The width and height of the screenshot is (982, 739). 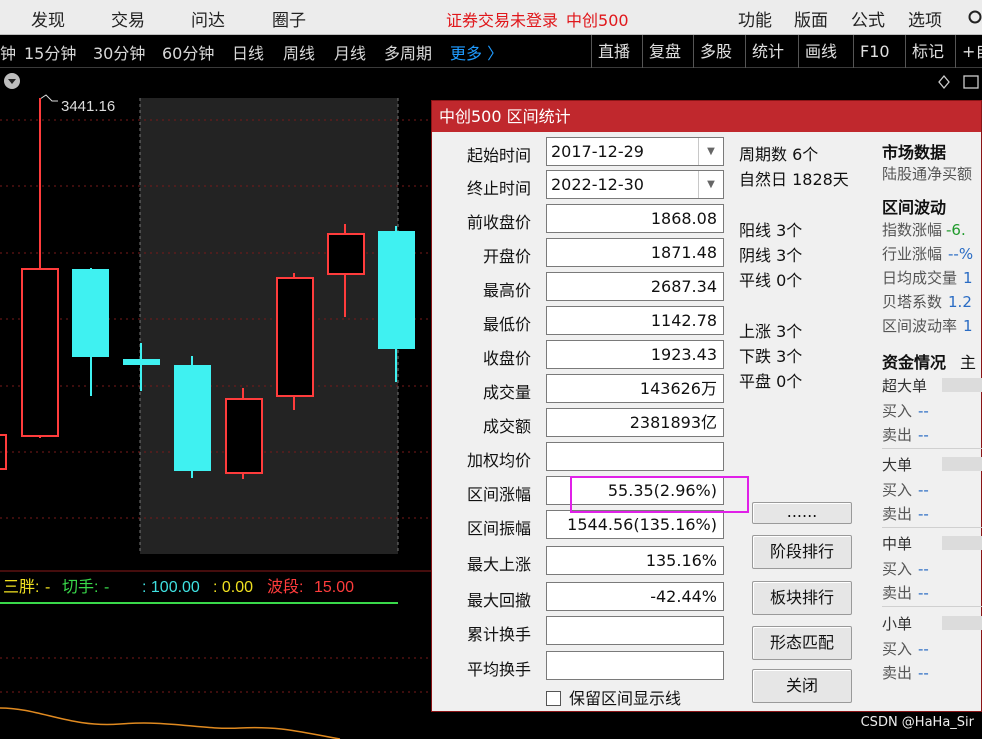 I want to click on super-large-sell-label: 卖出, so click(x=897, y=435).